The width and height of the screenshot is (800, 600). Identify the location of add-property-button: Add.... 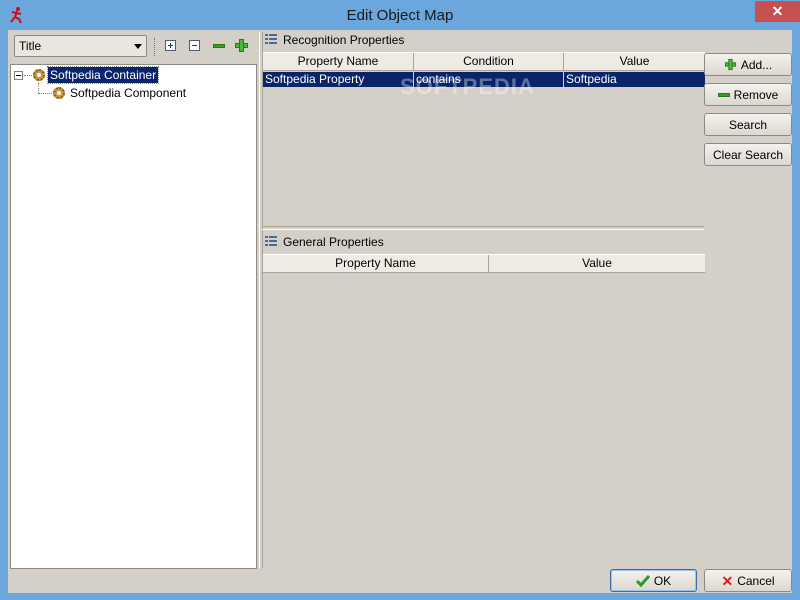
(748, 64).